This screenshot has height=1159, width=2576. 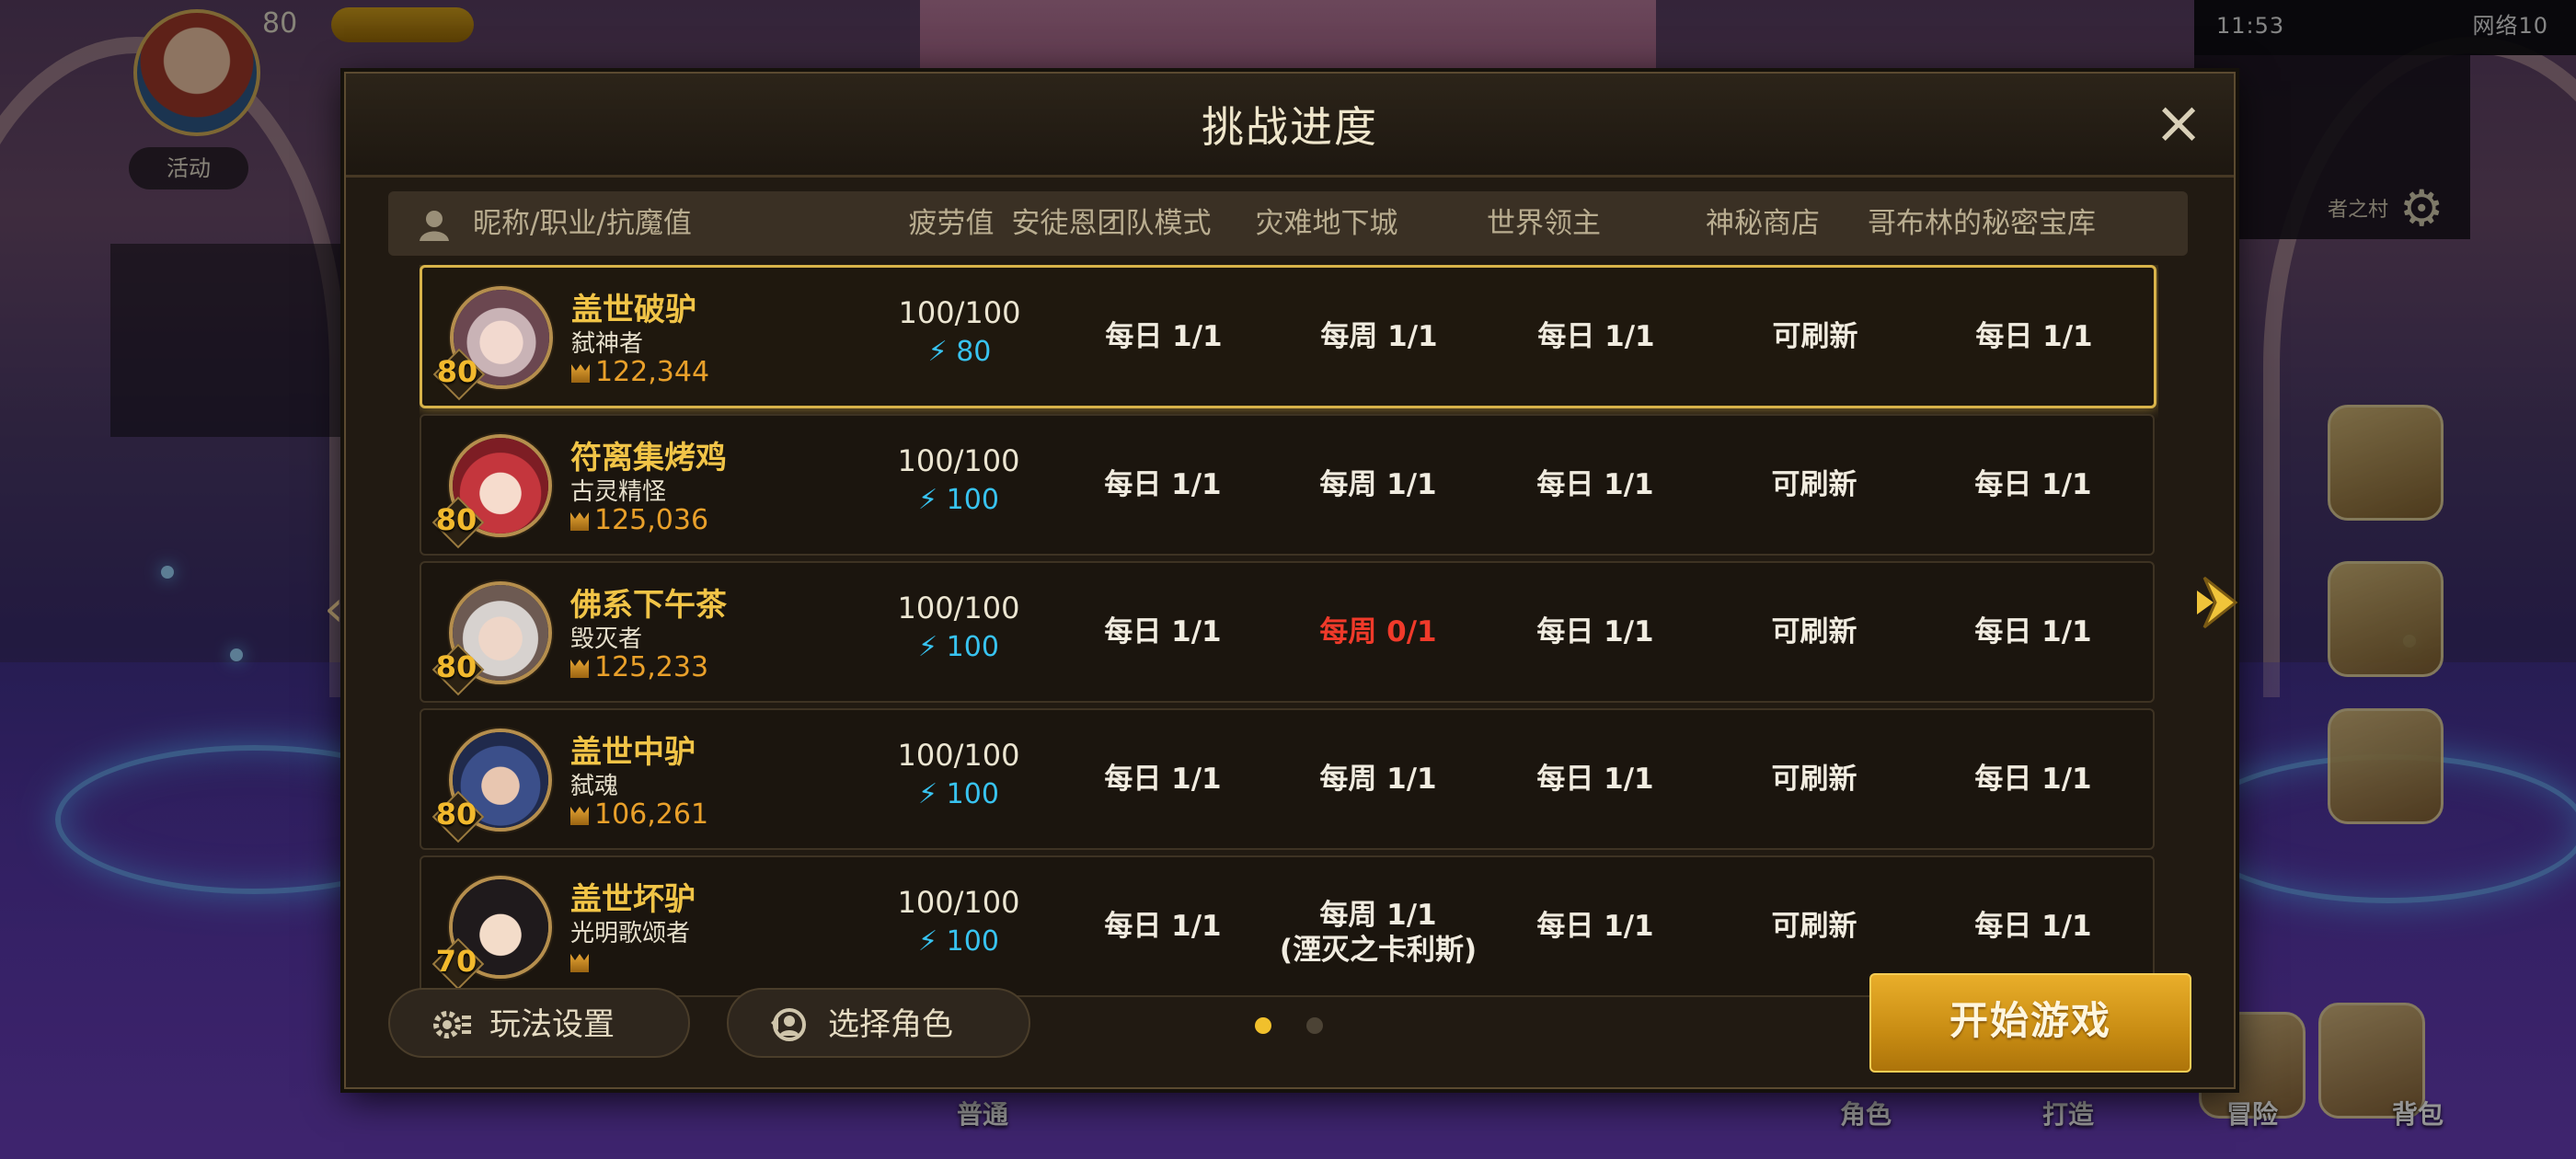 What do you see at coordinates (639, 667) in the screenshot?
I see `anti-magic-value: 125,233` at bounding box center [639, 667].